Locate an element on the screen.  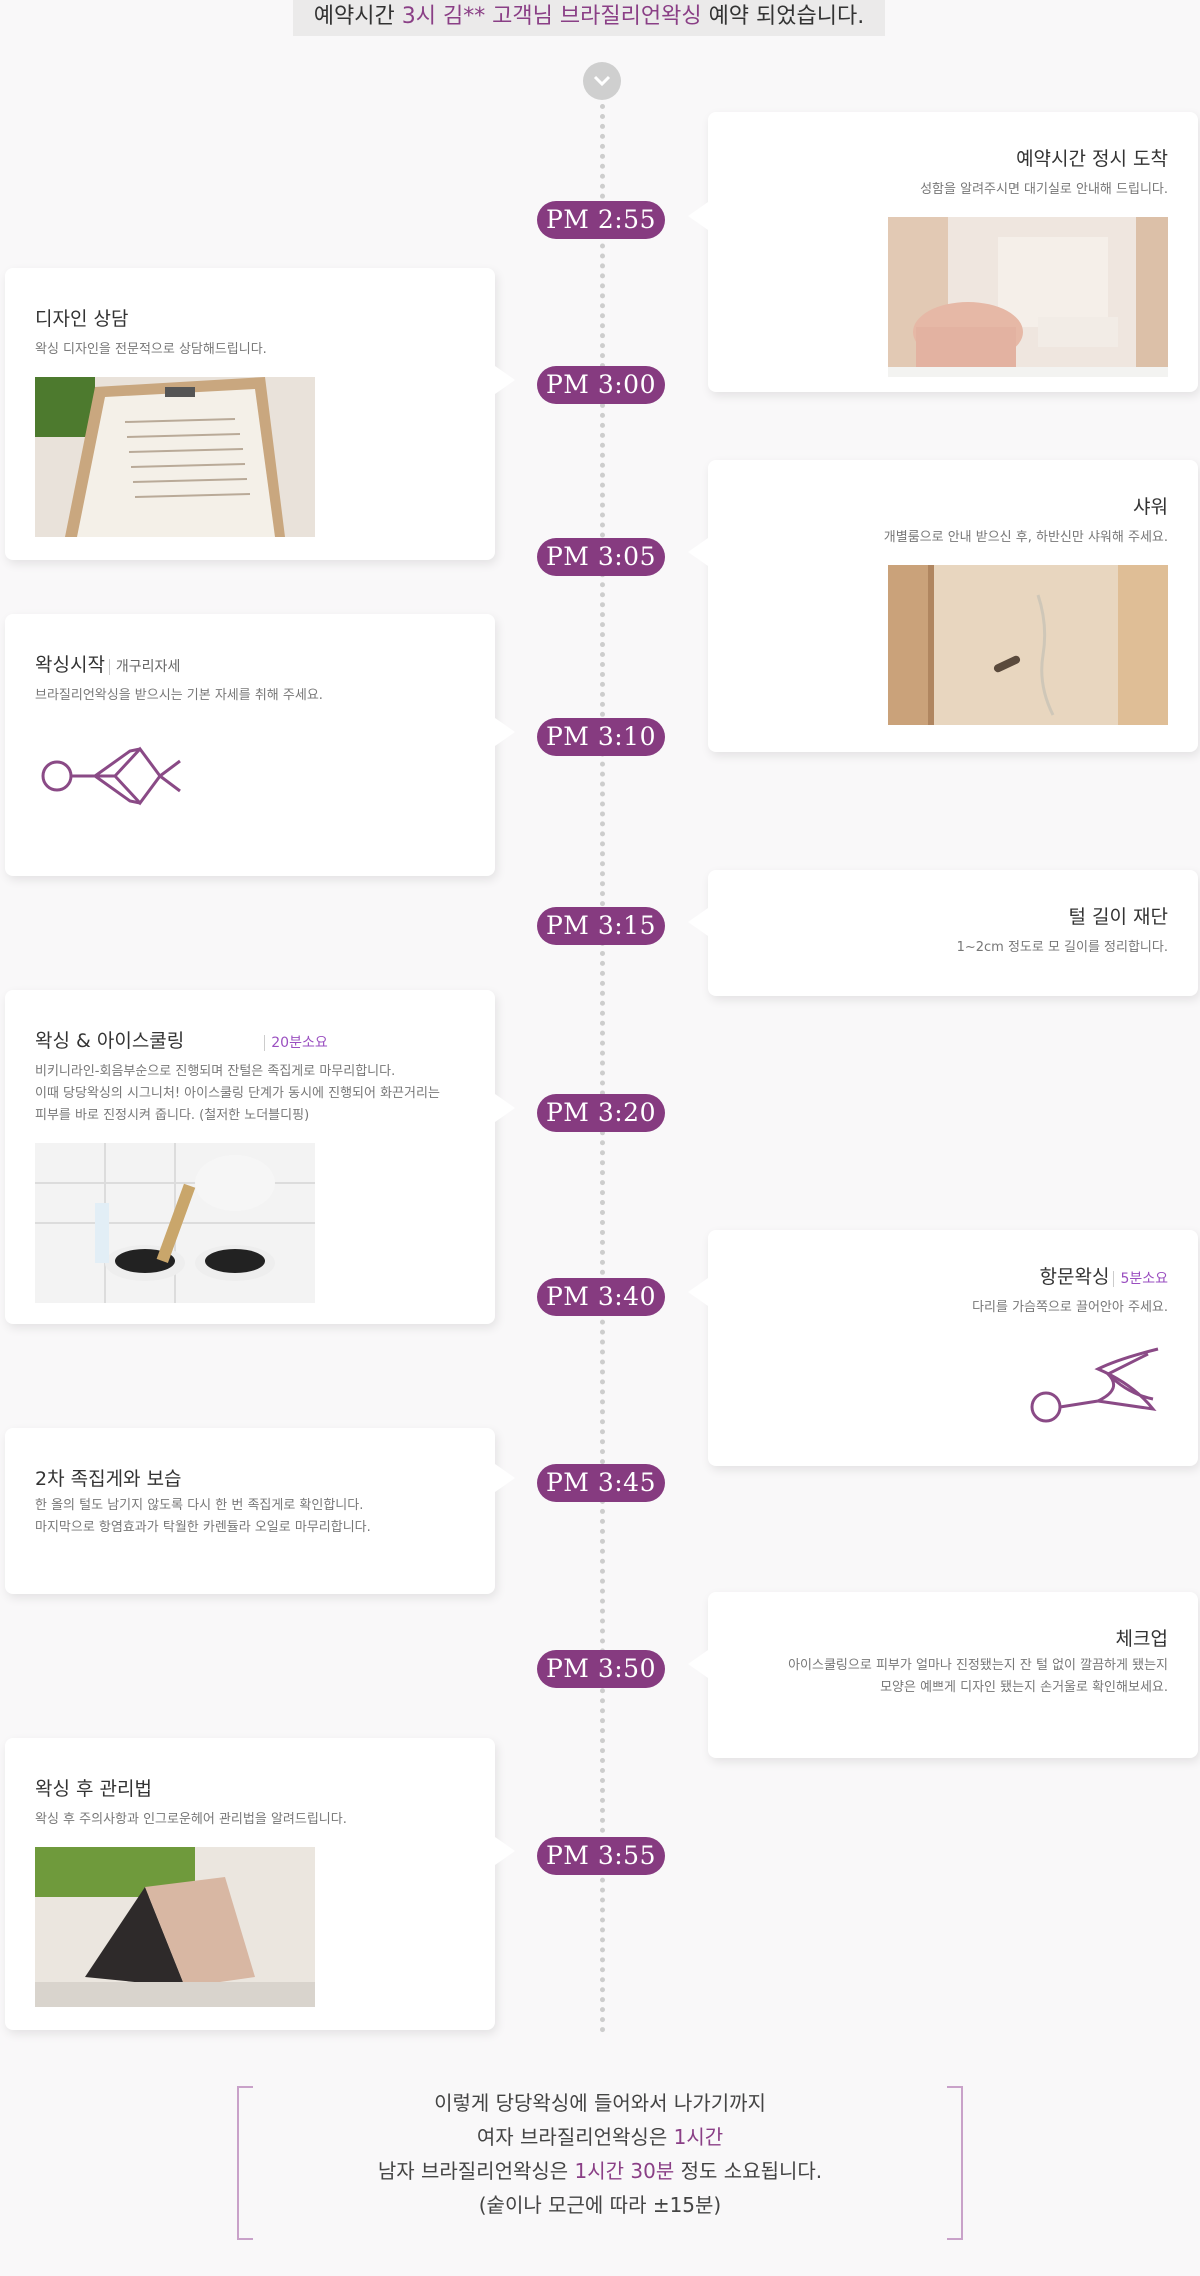
card-title: 왁싱 후 관리법 is located at coordinates (93, 1789).